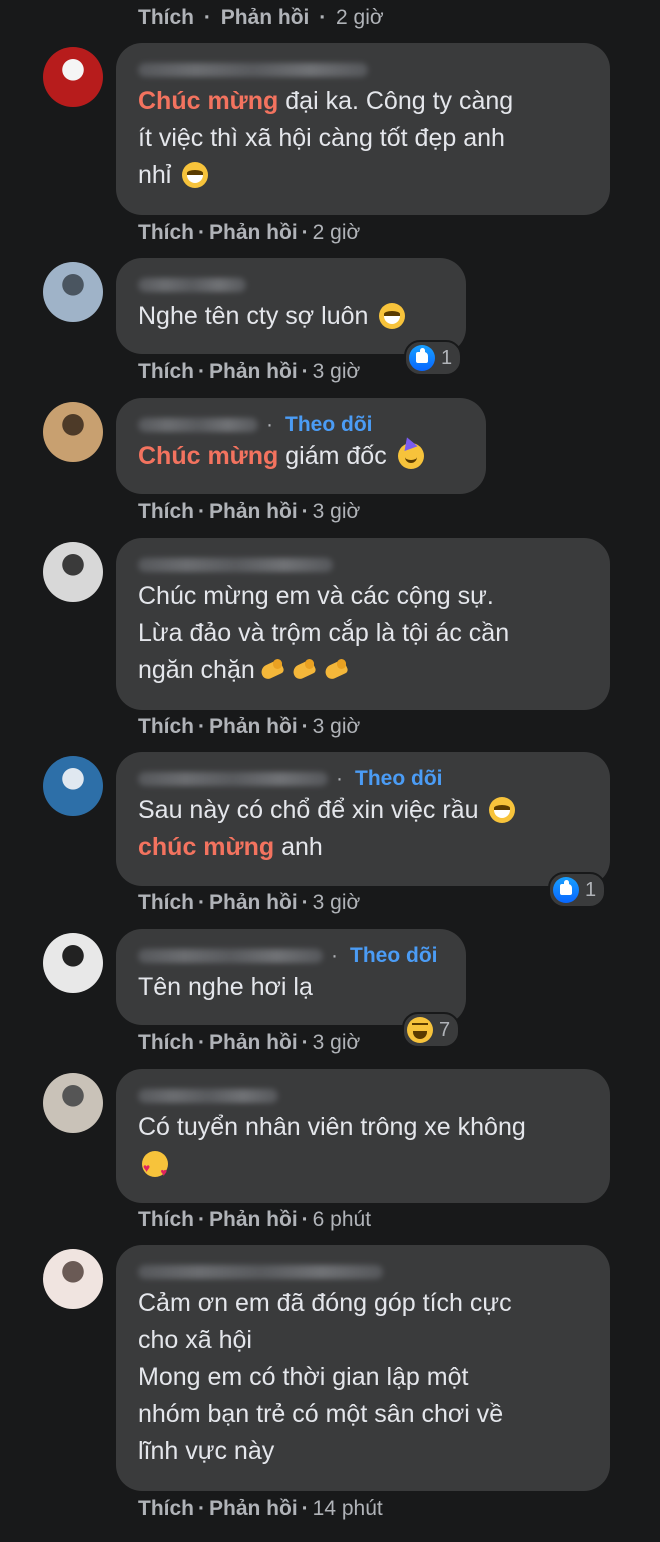 The width and height of the screenshot is (660, 1542). I want to click on comment-text-segment: đại ka. Công ty càng, so click(396, 101).